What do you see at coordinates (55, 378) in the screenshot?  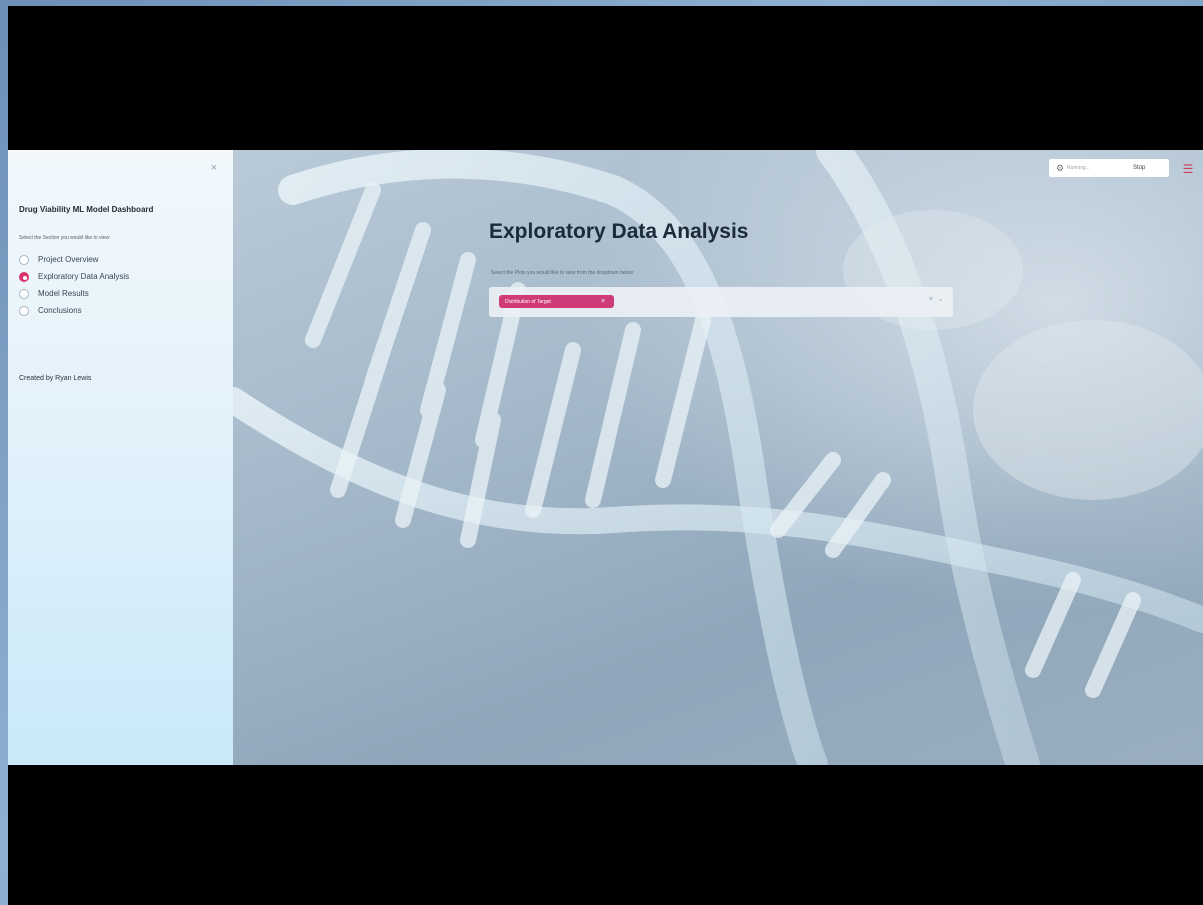 I see `author-credit: Created by Ryan Lewis` at bounding box center [55, 378].